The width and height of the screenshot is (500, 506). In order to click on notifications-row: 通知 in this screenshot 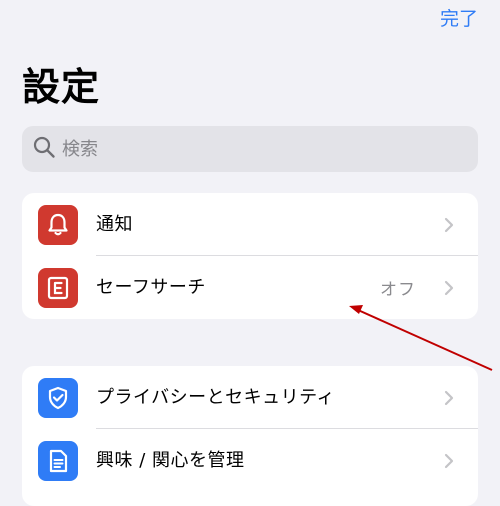, I will do `click(250, 224)`.